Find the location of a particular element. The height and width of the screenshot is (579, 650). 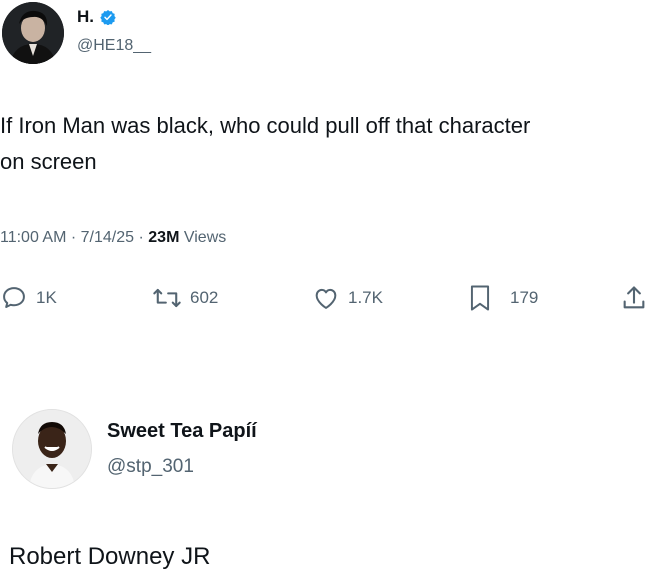

author-name: H. is located at coordinates (85, 17).